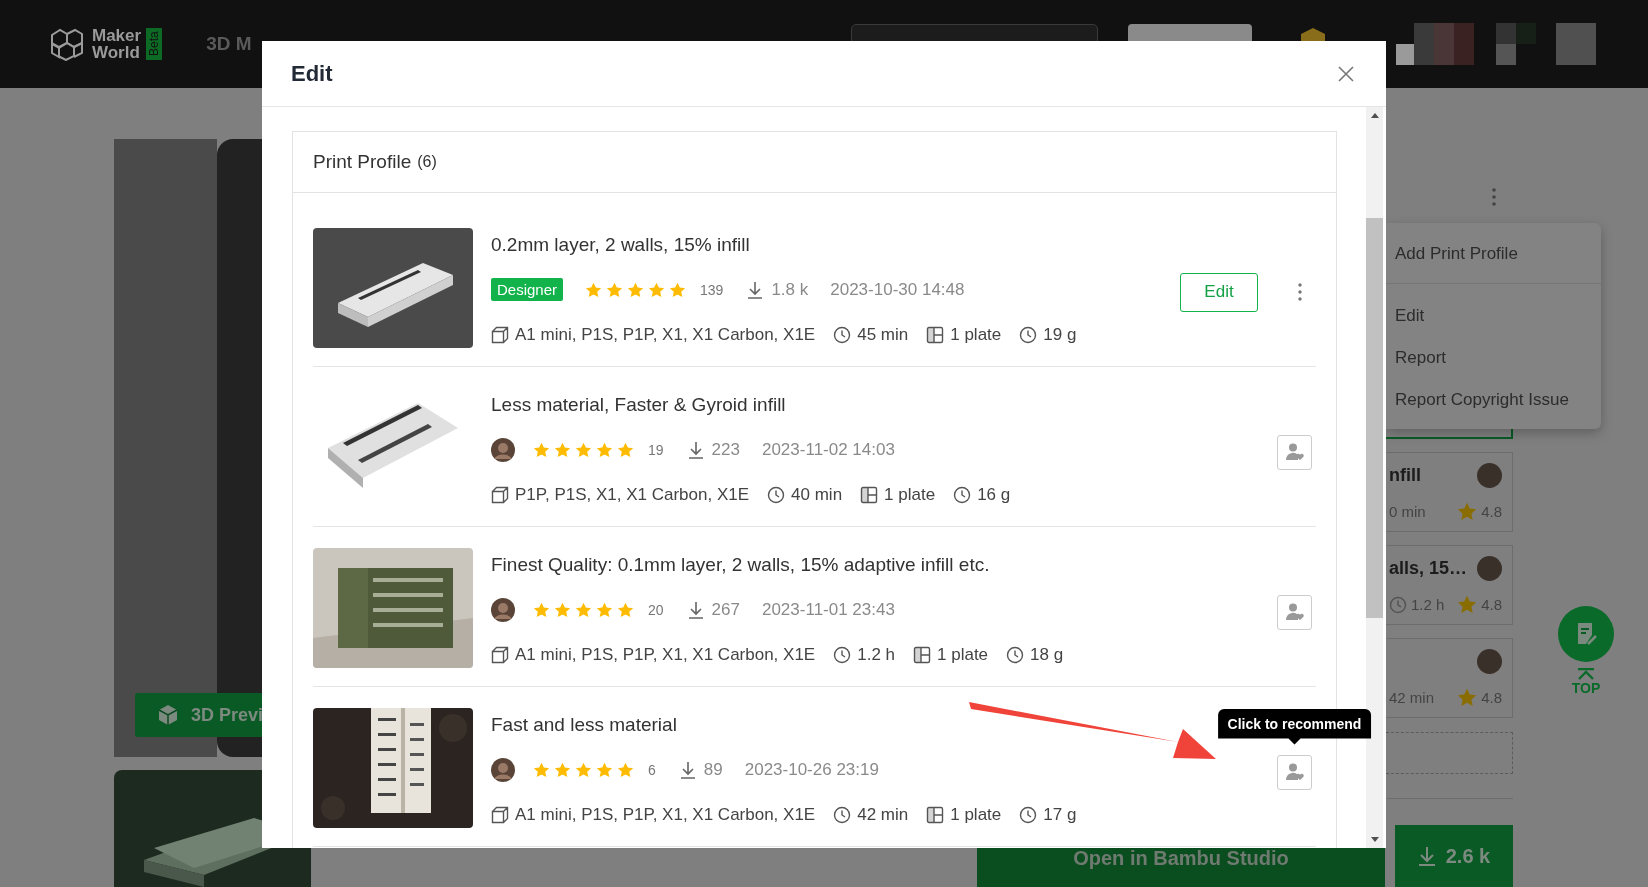  I want to click on rating-count: 20, so click(656, 609).